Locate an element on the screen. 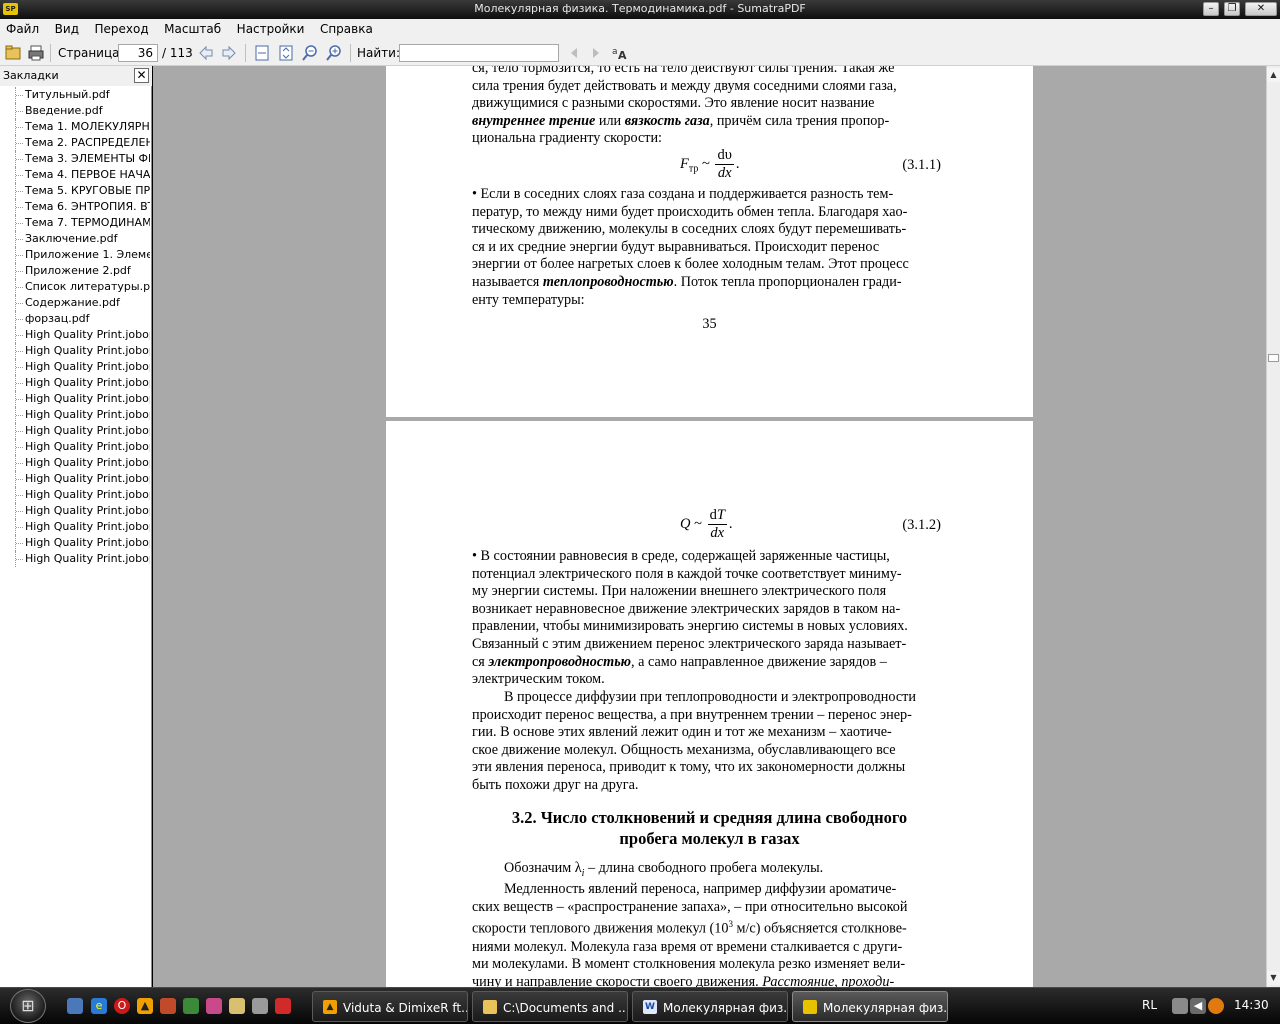  bookmark-item: Тема 5. КРУГОВЫЕ ПРО is located at coordinates (75, 191).